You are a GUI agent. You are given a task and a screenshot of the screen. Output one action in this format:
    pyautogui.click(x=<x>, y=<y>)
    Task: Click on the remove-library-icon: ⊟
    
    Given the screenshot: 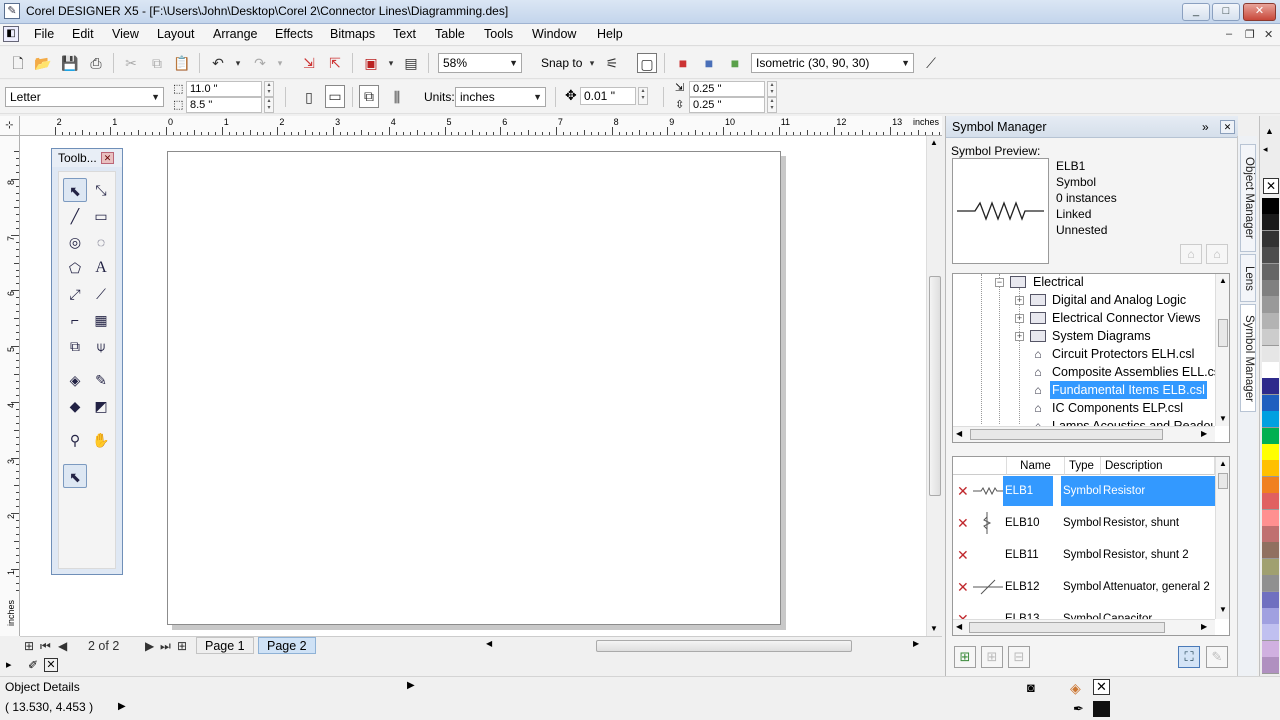 What is the action you would take?
    pyautogui.click(x=1019, y=657)
    